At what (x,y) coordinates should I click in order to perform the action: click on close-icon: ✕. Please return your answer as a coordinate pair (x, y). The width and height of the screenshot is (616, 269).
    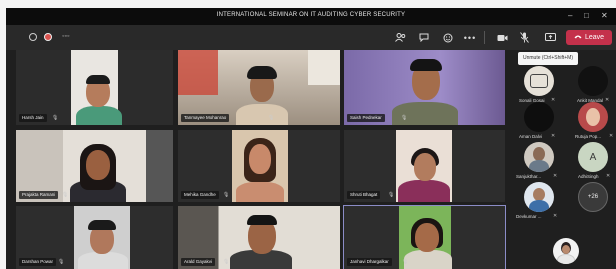
    Looking at the image, I should click on (604, 16).